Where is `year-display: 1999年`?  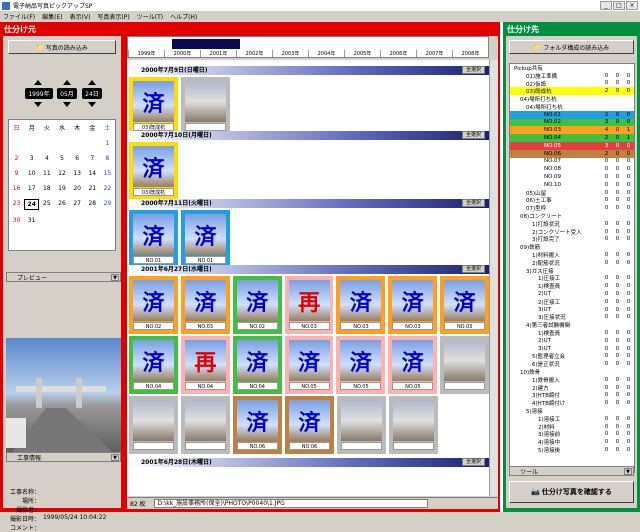 year-display: 1999年 is located at coordinates (39, 93).